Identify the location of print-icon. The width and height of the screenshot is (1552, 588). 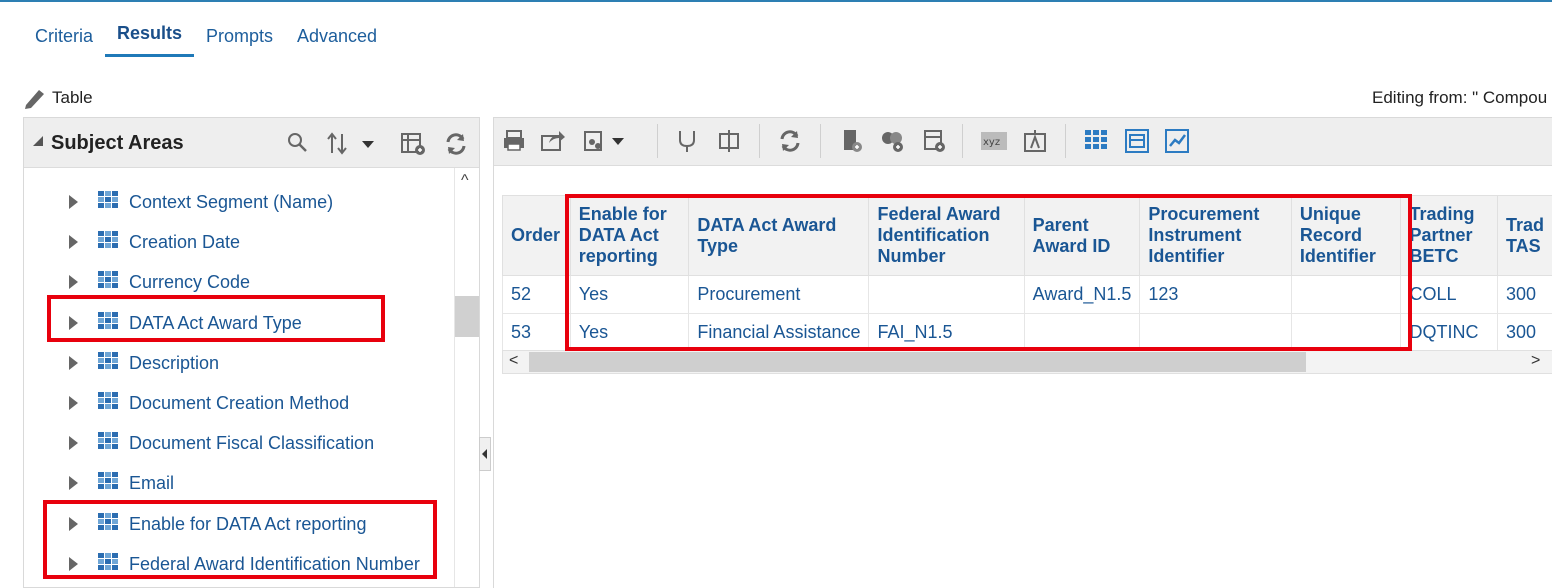
(515, 141).